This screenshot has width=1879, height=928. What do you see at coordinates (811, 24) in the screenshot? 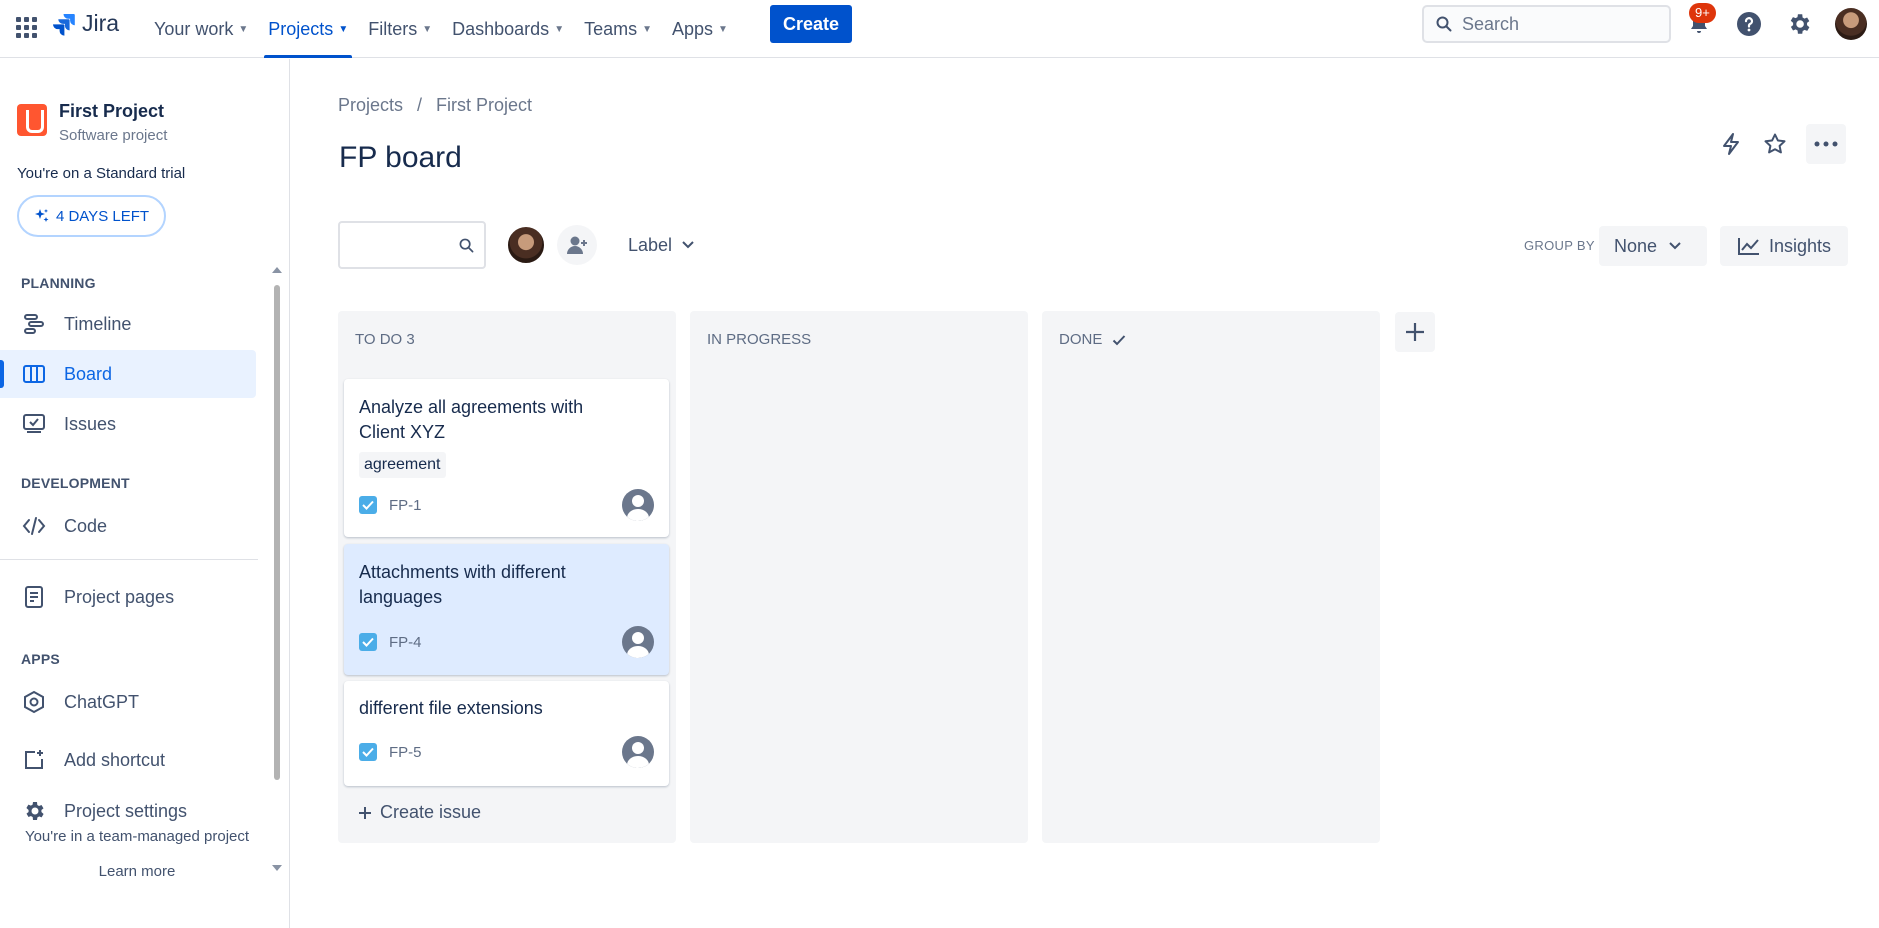
I see `create-button: Create` at bounding box center [811, 24].